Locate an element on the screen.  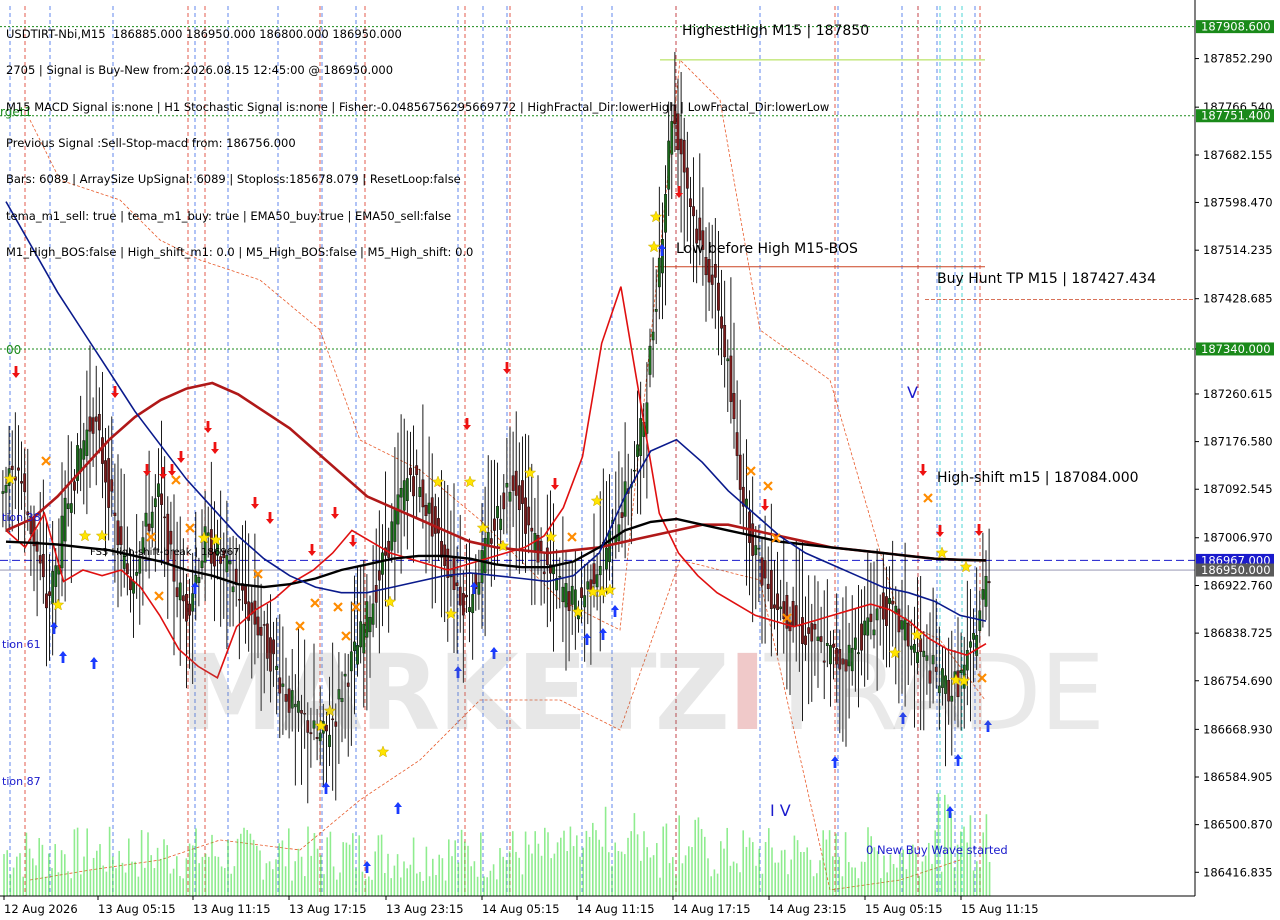
time-tick-label: 14 Aug 23:15 is located at coordinates (808, 909).